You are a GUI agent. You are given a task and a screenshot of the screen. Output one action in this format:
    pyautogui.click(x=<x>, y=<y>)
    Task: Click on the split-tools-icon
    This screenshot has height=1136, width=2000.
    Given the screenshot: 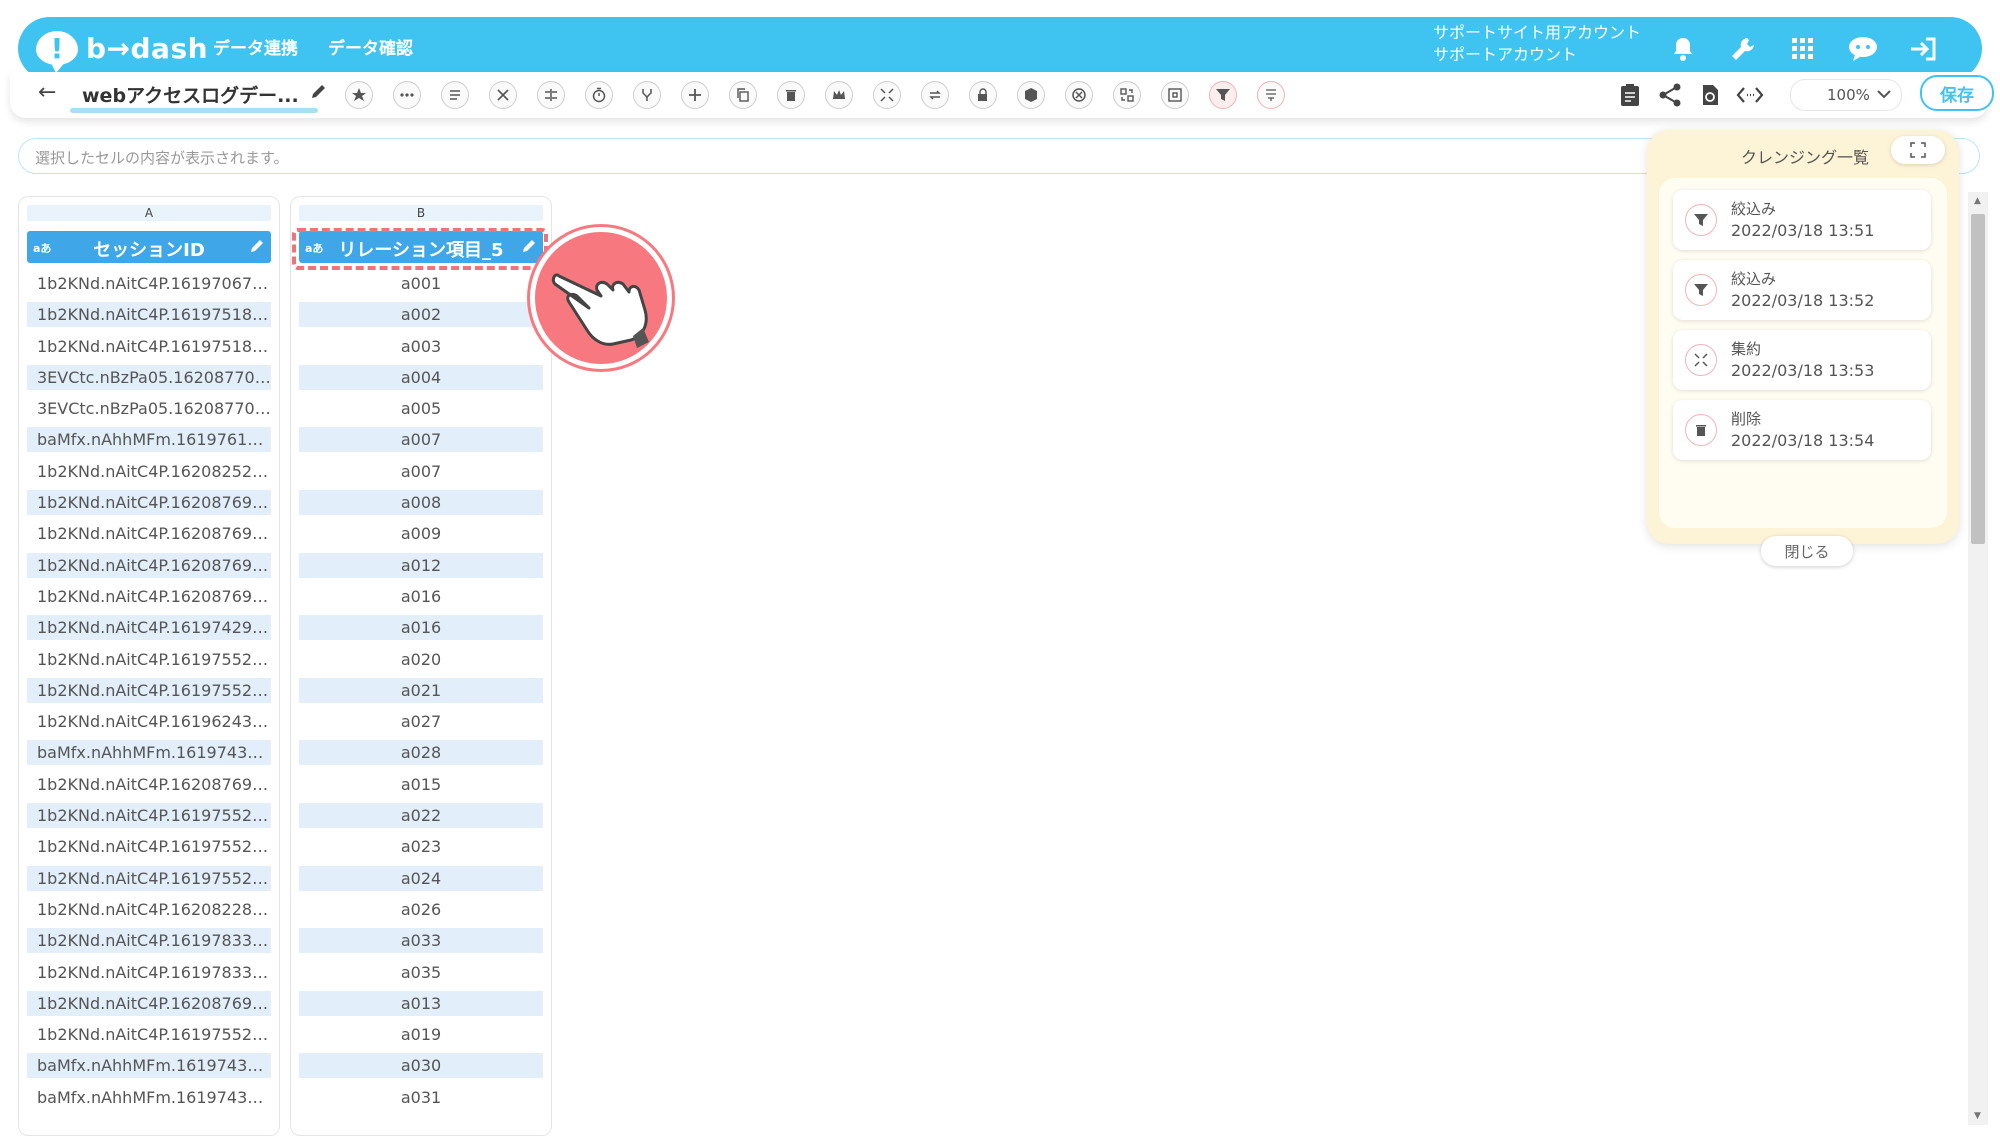 What is the action you would take?
    pyautogui.click(x=503, y=95)
    